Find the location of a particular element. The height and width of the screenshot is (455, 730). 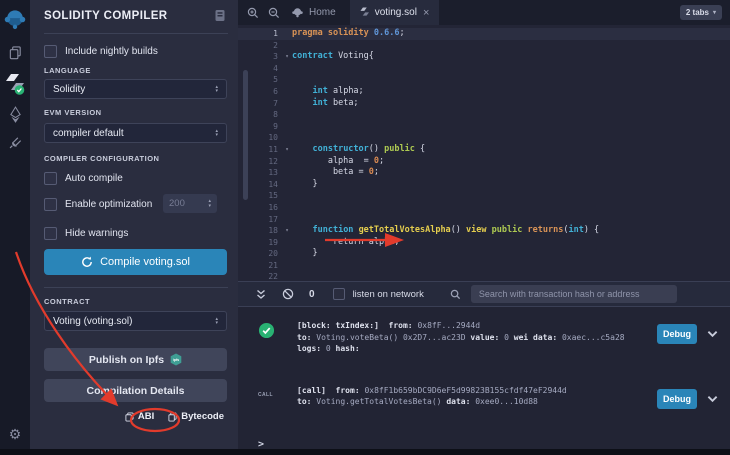

copy-bytecode-button: Bytecode is located at coordinates (196, 416).